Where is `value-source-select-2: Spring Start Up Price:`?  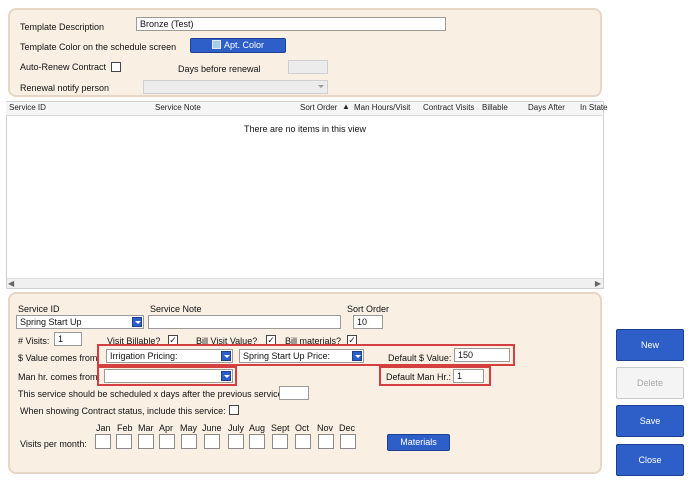
value-source-select-2: Spring Start Up Price: is located at coordinates (301, 356).